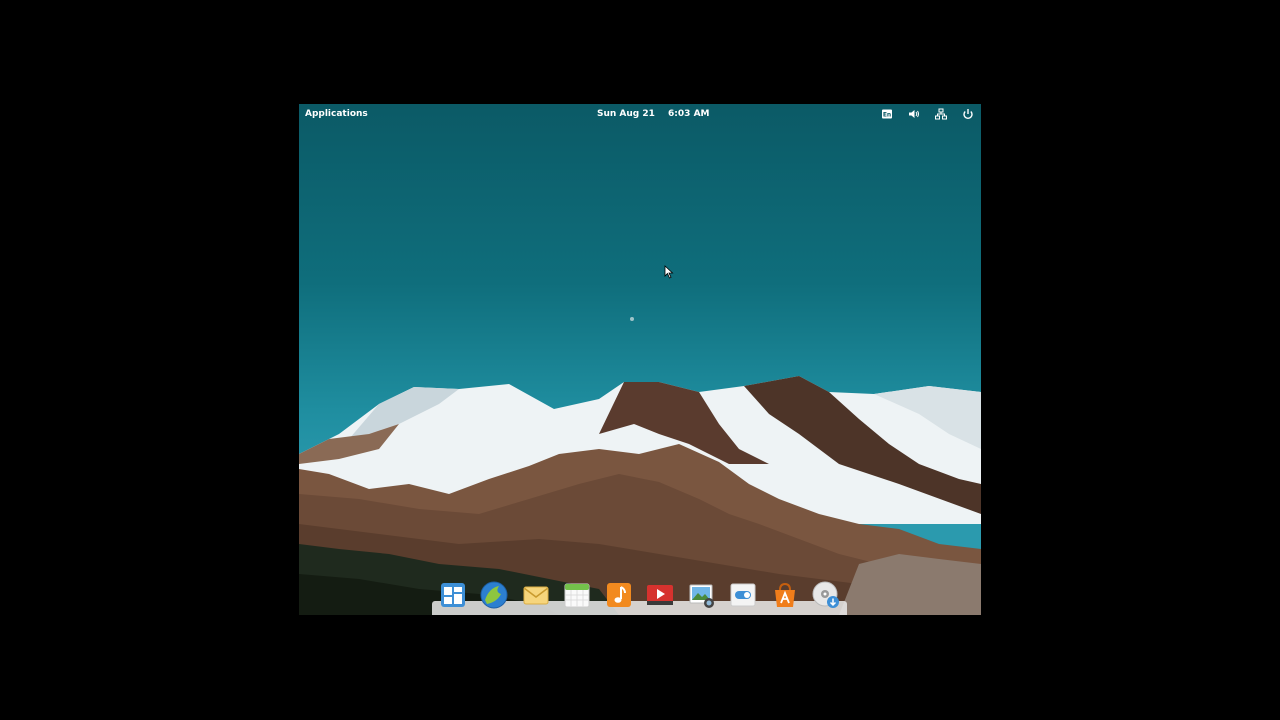 The width and height of the screenshot is (1280, 720). What do you see at coordinates (826, 595) in the screenshot?
I see `installer-icon` at bounding box center [826, 595].